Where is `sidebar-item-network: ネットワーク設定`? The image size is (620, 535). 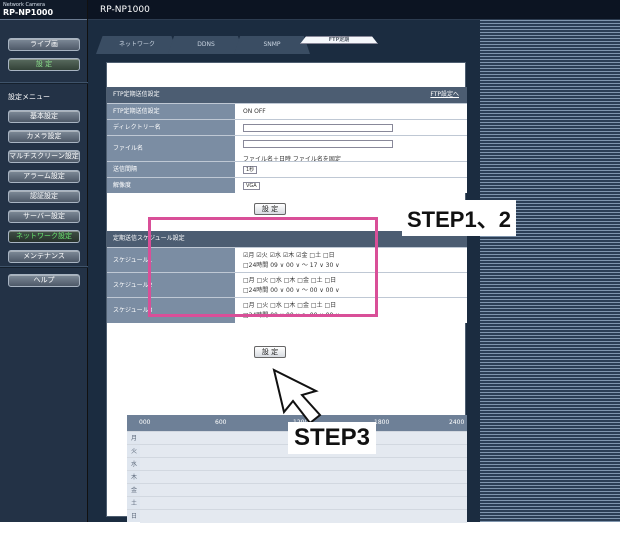
sidebar-item-network: ネットワーク設定 is located at coordinates (44, 236).